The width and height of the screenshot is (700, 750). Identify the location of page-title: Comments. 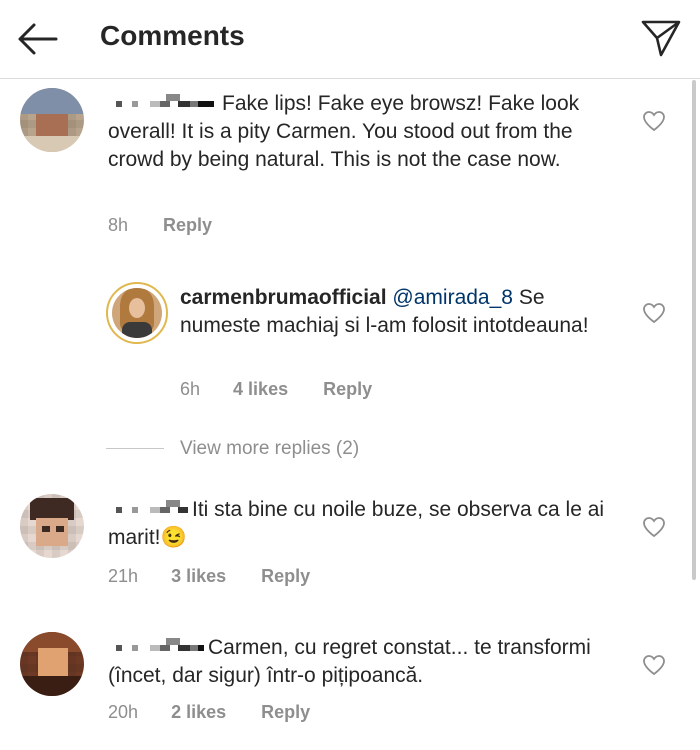
(172, 35).